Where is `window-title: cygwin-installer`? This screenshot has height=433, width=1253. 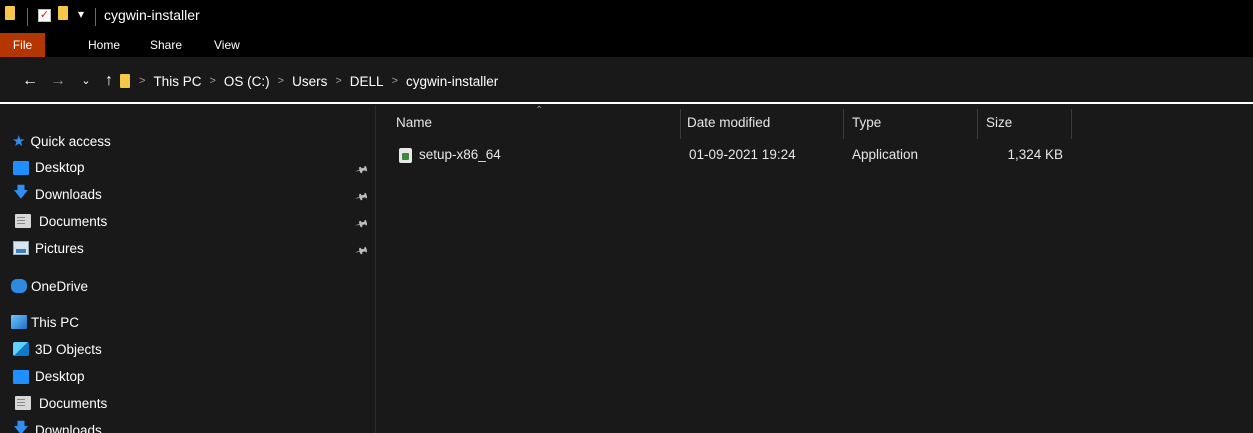
window-title: cygwin-installer is located at coordinates (152, 15).